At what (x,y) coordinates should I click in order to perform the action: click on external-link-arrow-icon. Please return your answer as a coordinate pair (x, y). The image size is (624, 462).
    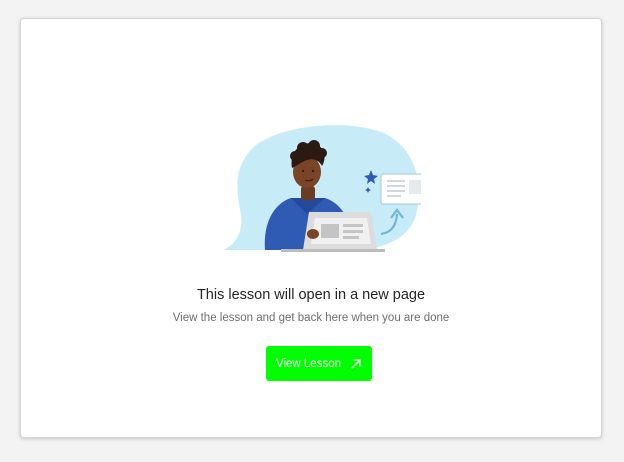
    Looking at the image, I should click on (356, 364).